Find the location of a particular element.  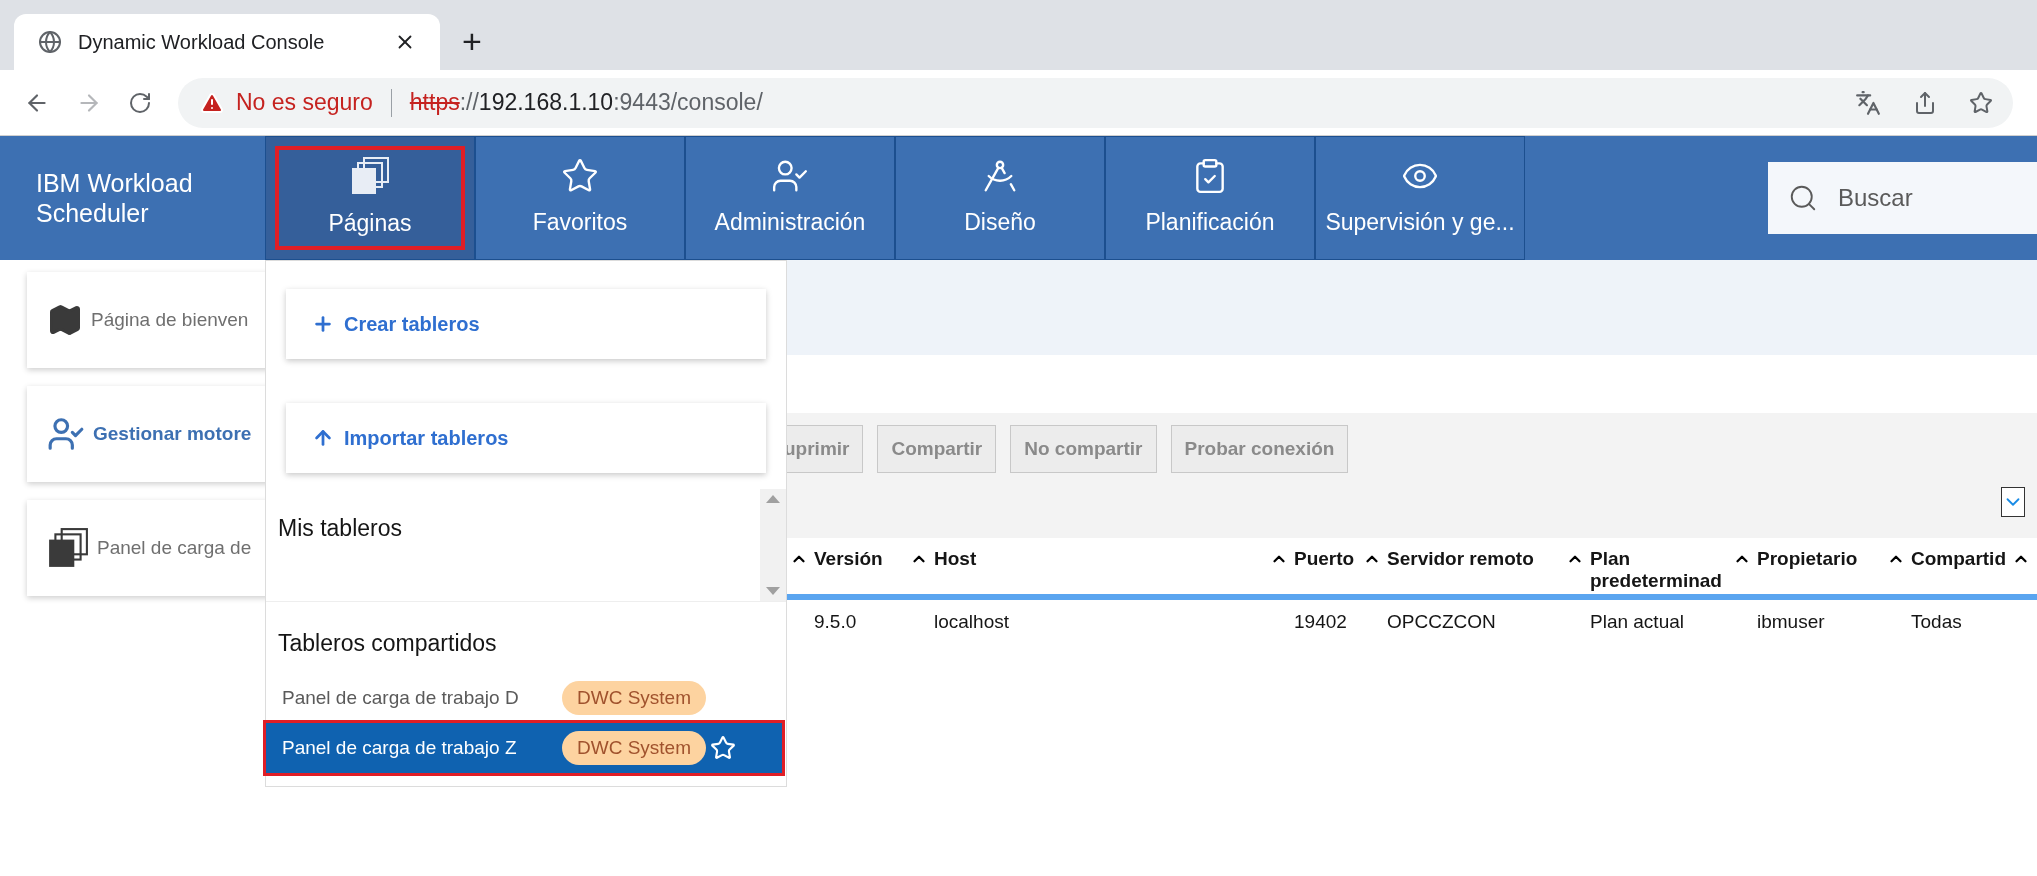

section-heading: Tableros compartidos is located at coordinates (387, 643).